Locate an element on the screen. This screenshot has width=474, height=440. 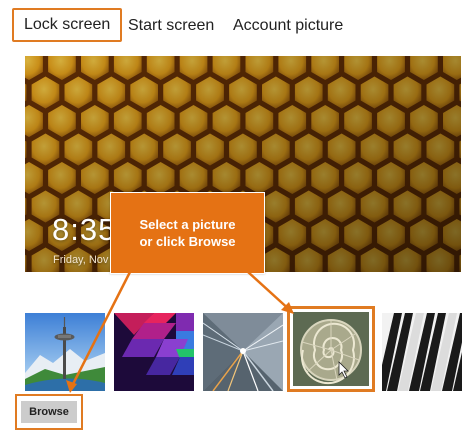
thumbnail-piano-keys is located at coordinates (422, 352).